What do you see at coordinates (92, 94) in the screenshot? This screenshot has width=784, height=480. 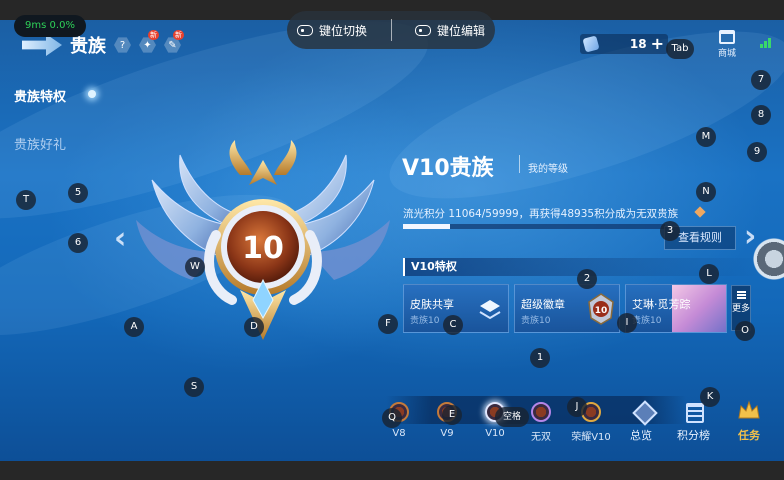 I see `active-indicator` at bounding box center [92, 94].